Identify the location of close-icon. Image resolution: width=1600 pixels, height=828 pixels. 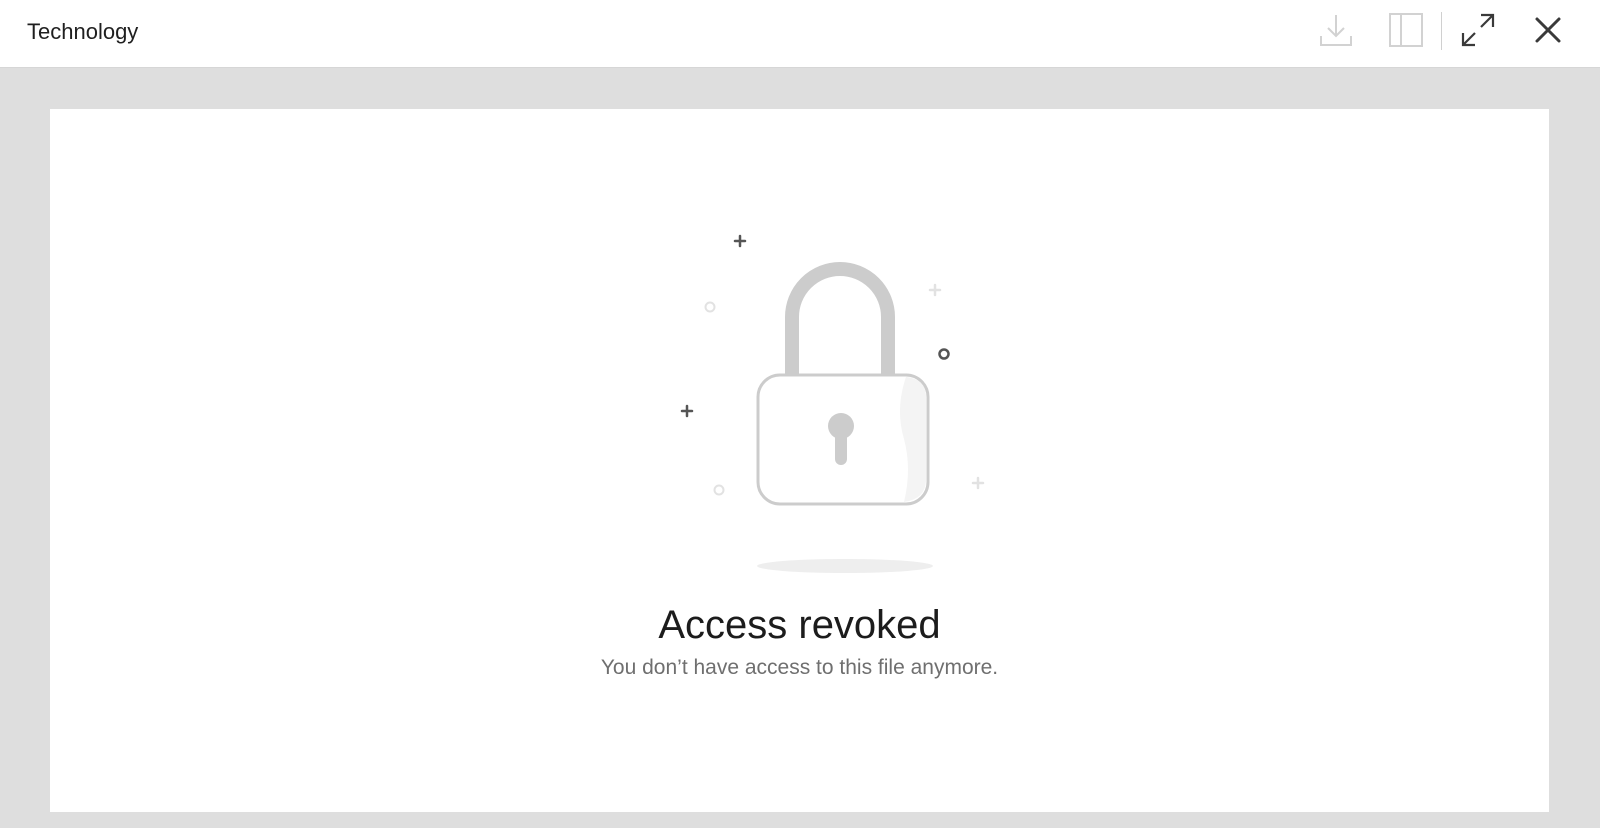
(1548, 30).